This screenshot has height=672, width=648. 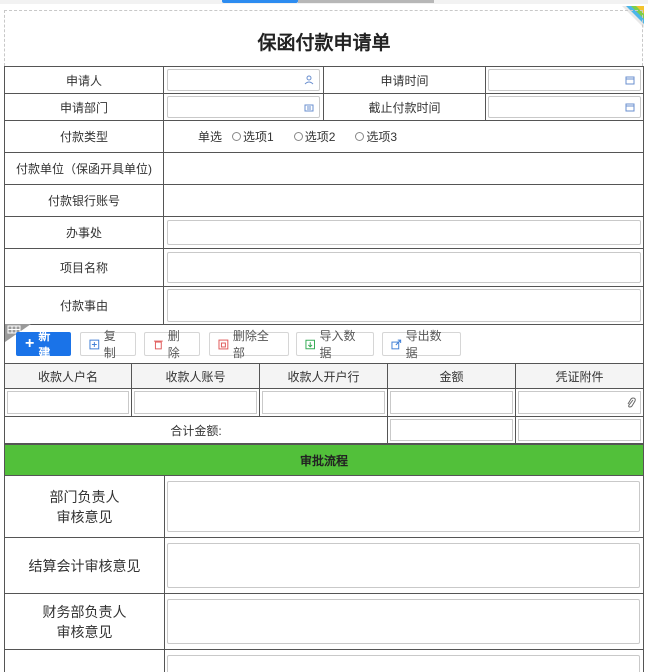 I want to click on approval-row-accounting: 结算会计审核意见, so click(x=324, y=566).